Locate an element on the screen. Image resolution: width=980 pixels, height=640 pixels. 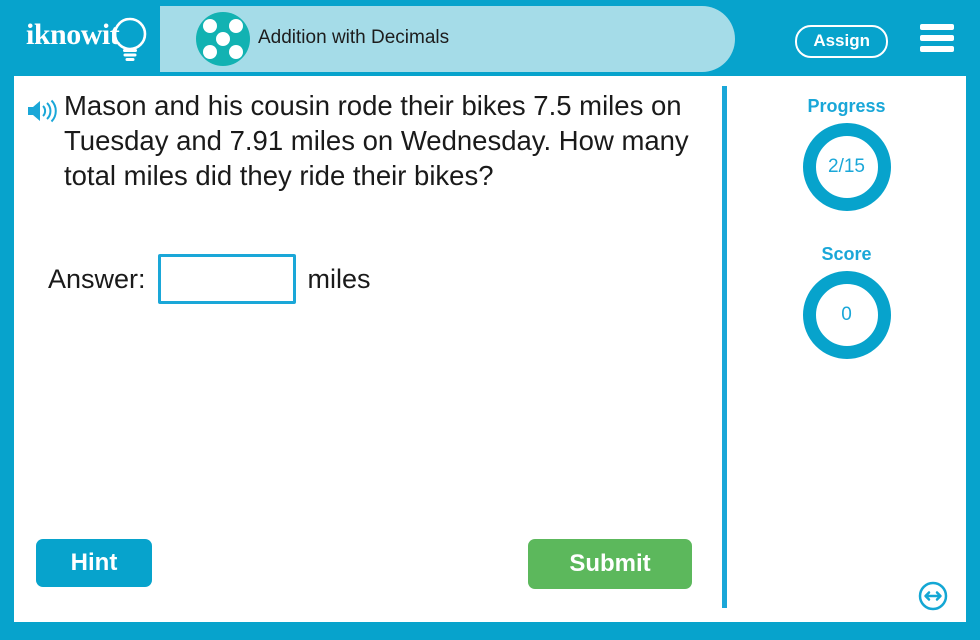
logo-wordmark: iknowit is located at coordinates (73, 34).